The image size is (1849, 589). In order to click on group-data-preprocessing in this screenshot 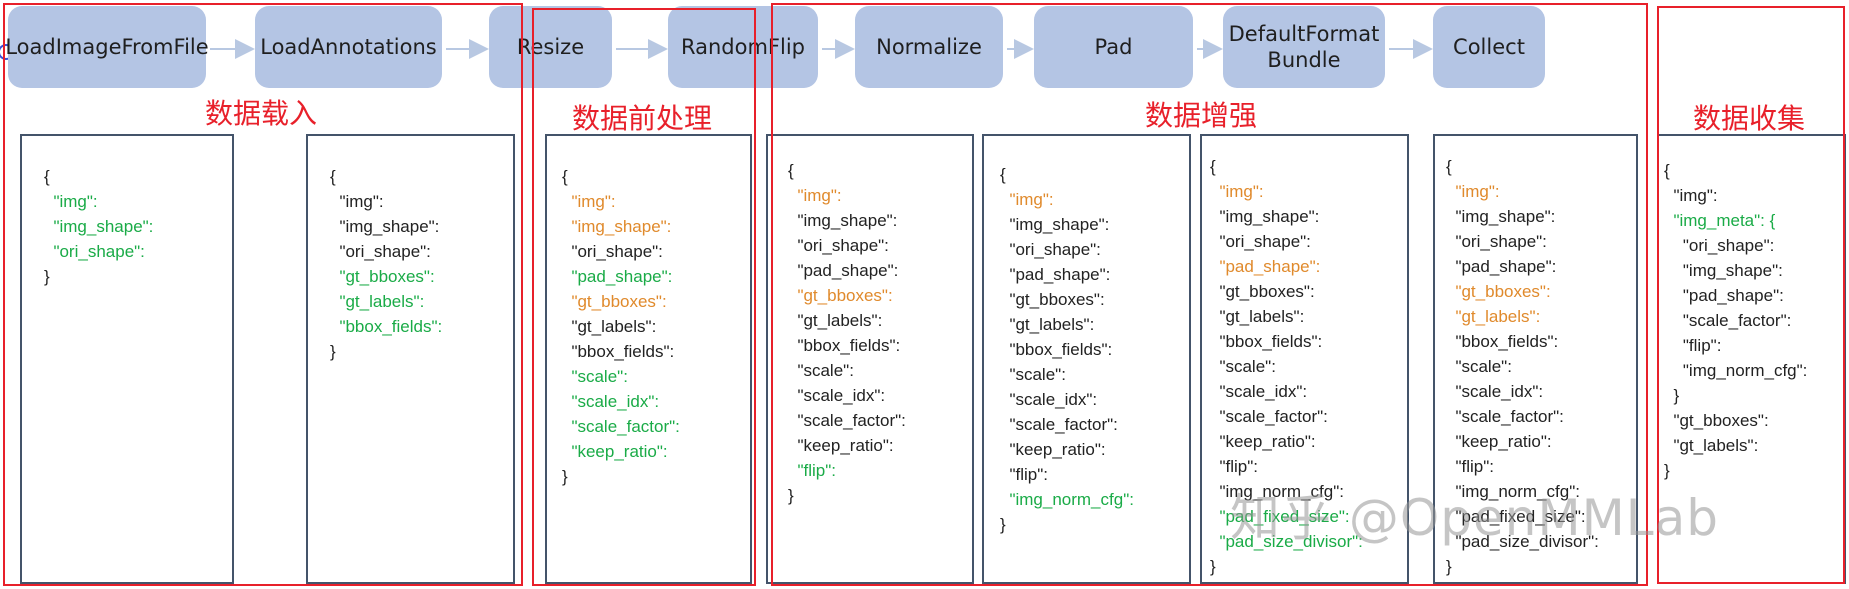, I will do `click(644, 297)`.